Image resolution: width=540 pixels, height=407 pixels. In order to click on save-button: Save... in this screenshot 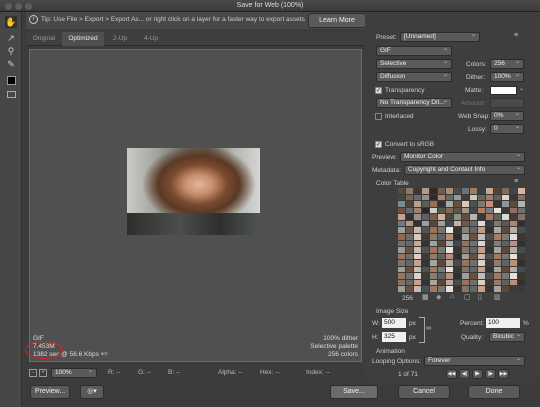, I will do `click(354, 392)`.